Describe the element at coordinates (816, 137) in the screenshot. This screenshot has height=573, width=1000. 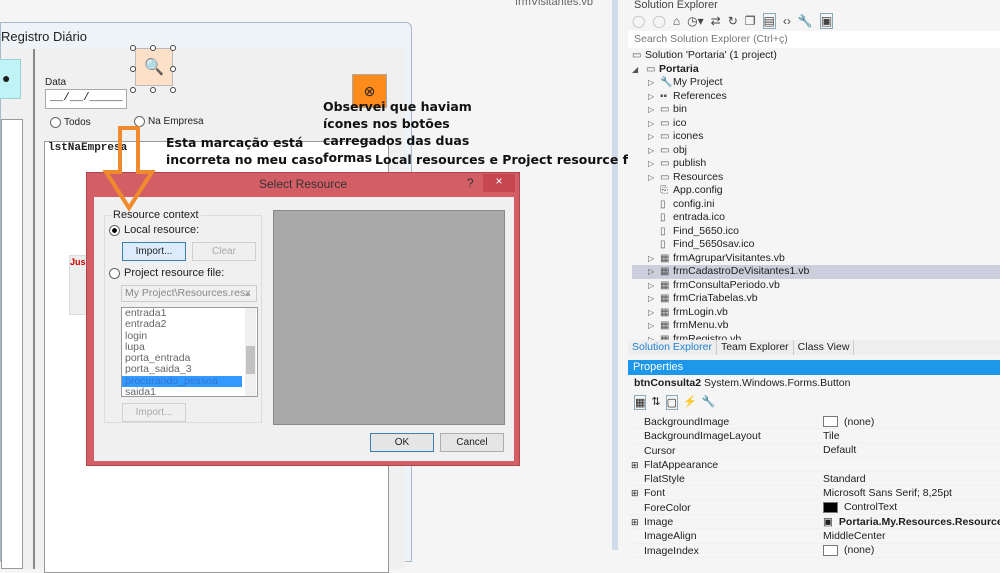
I see `tree-item: ▷ ▭ icones` at that location.